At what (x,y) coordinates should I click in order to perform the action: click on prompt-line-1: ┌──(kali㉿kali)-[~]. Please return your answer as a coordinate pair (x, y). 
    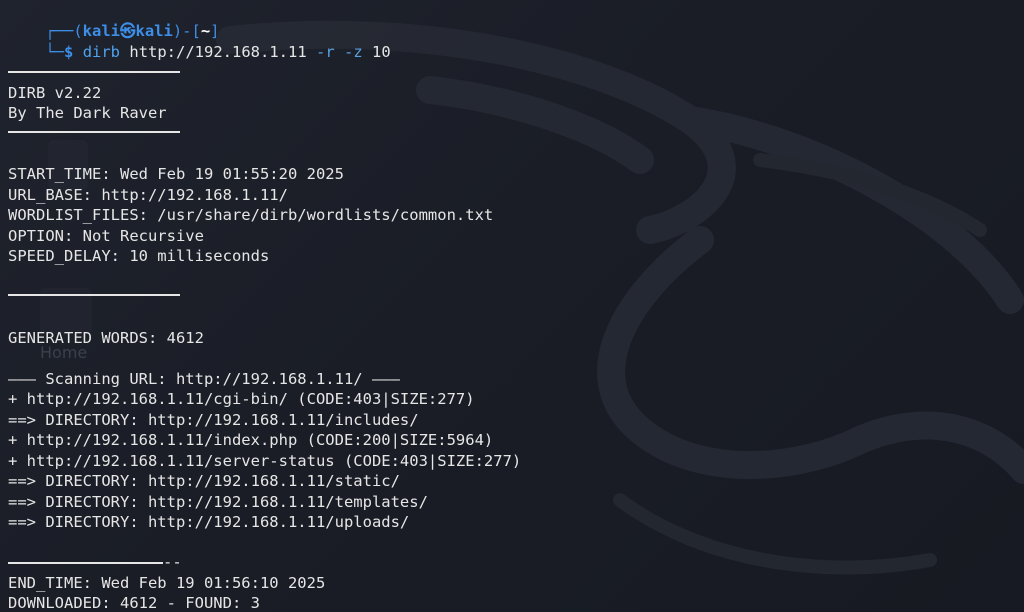
    Looking at the image, I should click on (132, 31).